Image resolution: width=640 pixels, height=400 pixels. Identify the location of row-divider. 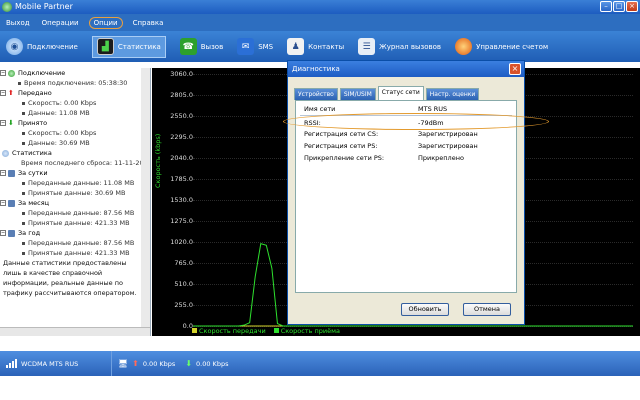
(406, 115).